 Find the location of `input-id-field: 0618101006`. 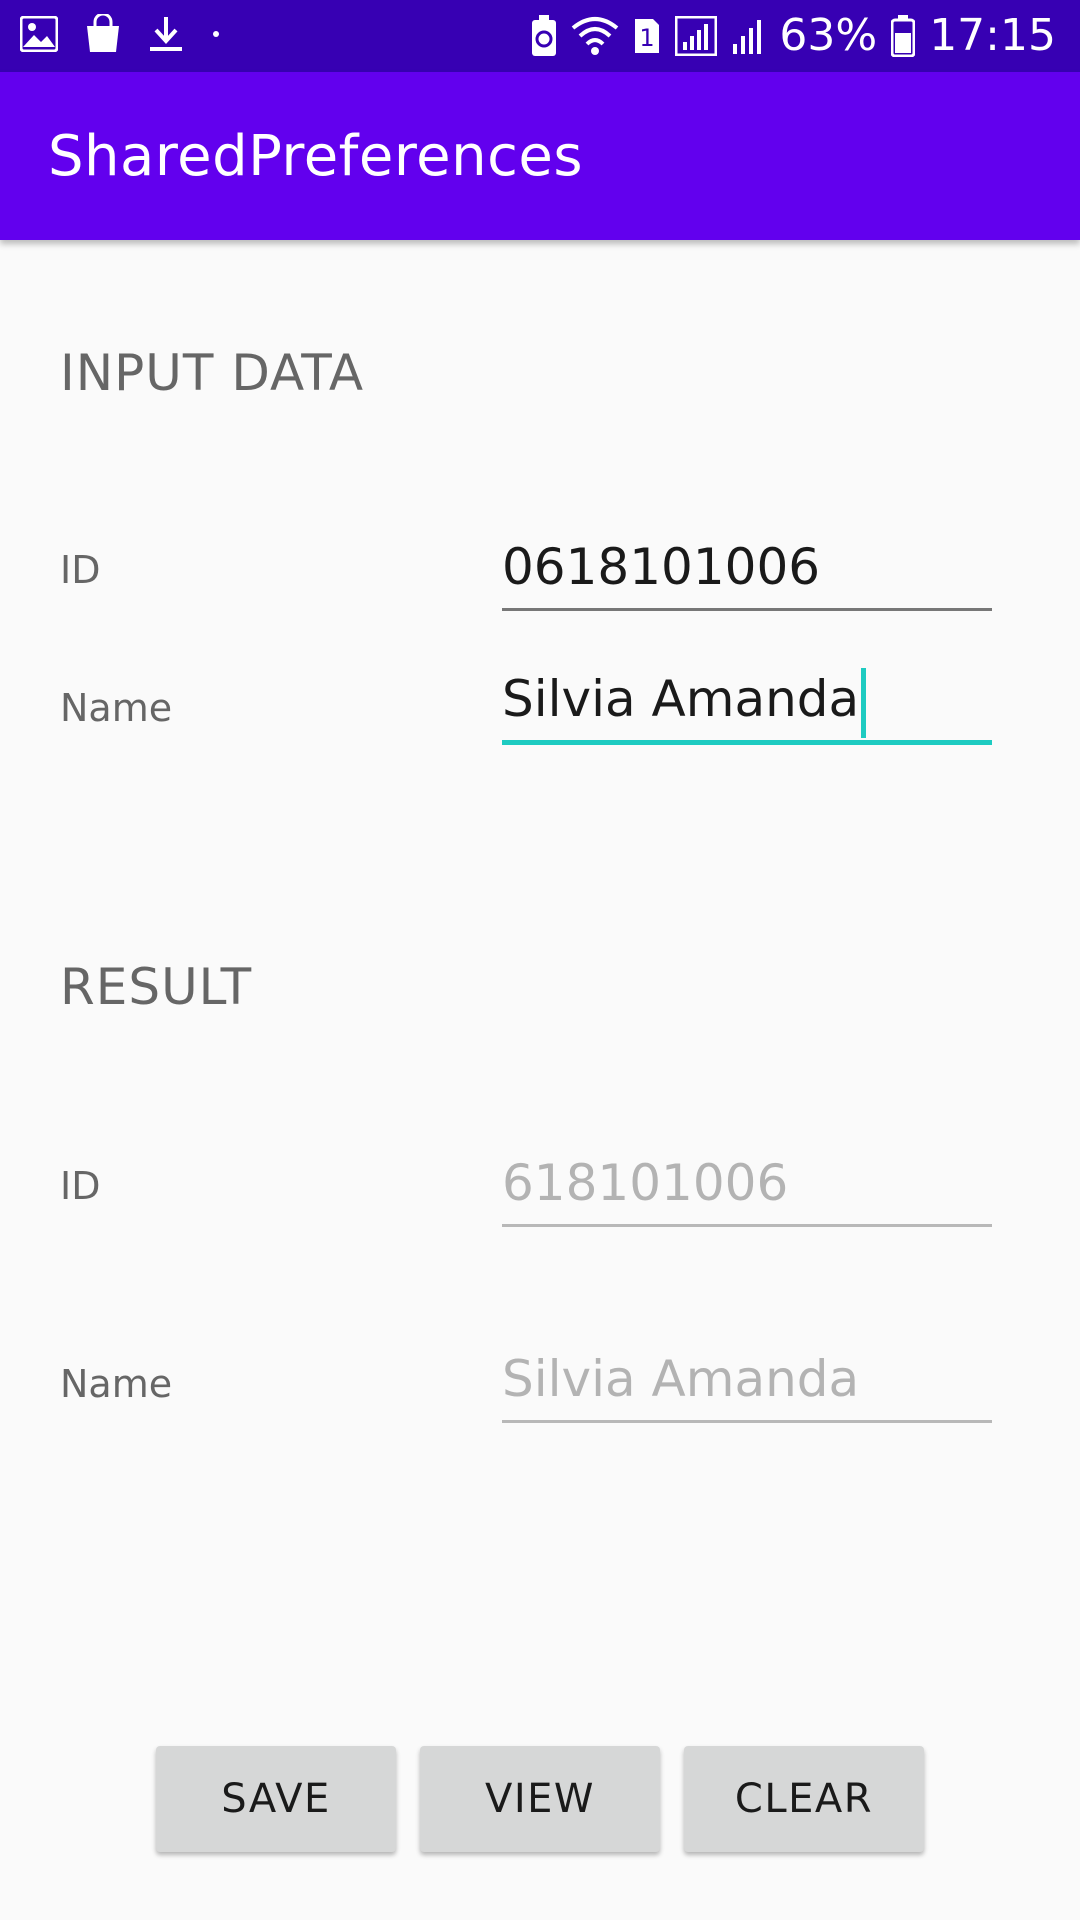

input-id-field: 0618101006 is located at coordinates (747, 572).